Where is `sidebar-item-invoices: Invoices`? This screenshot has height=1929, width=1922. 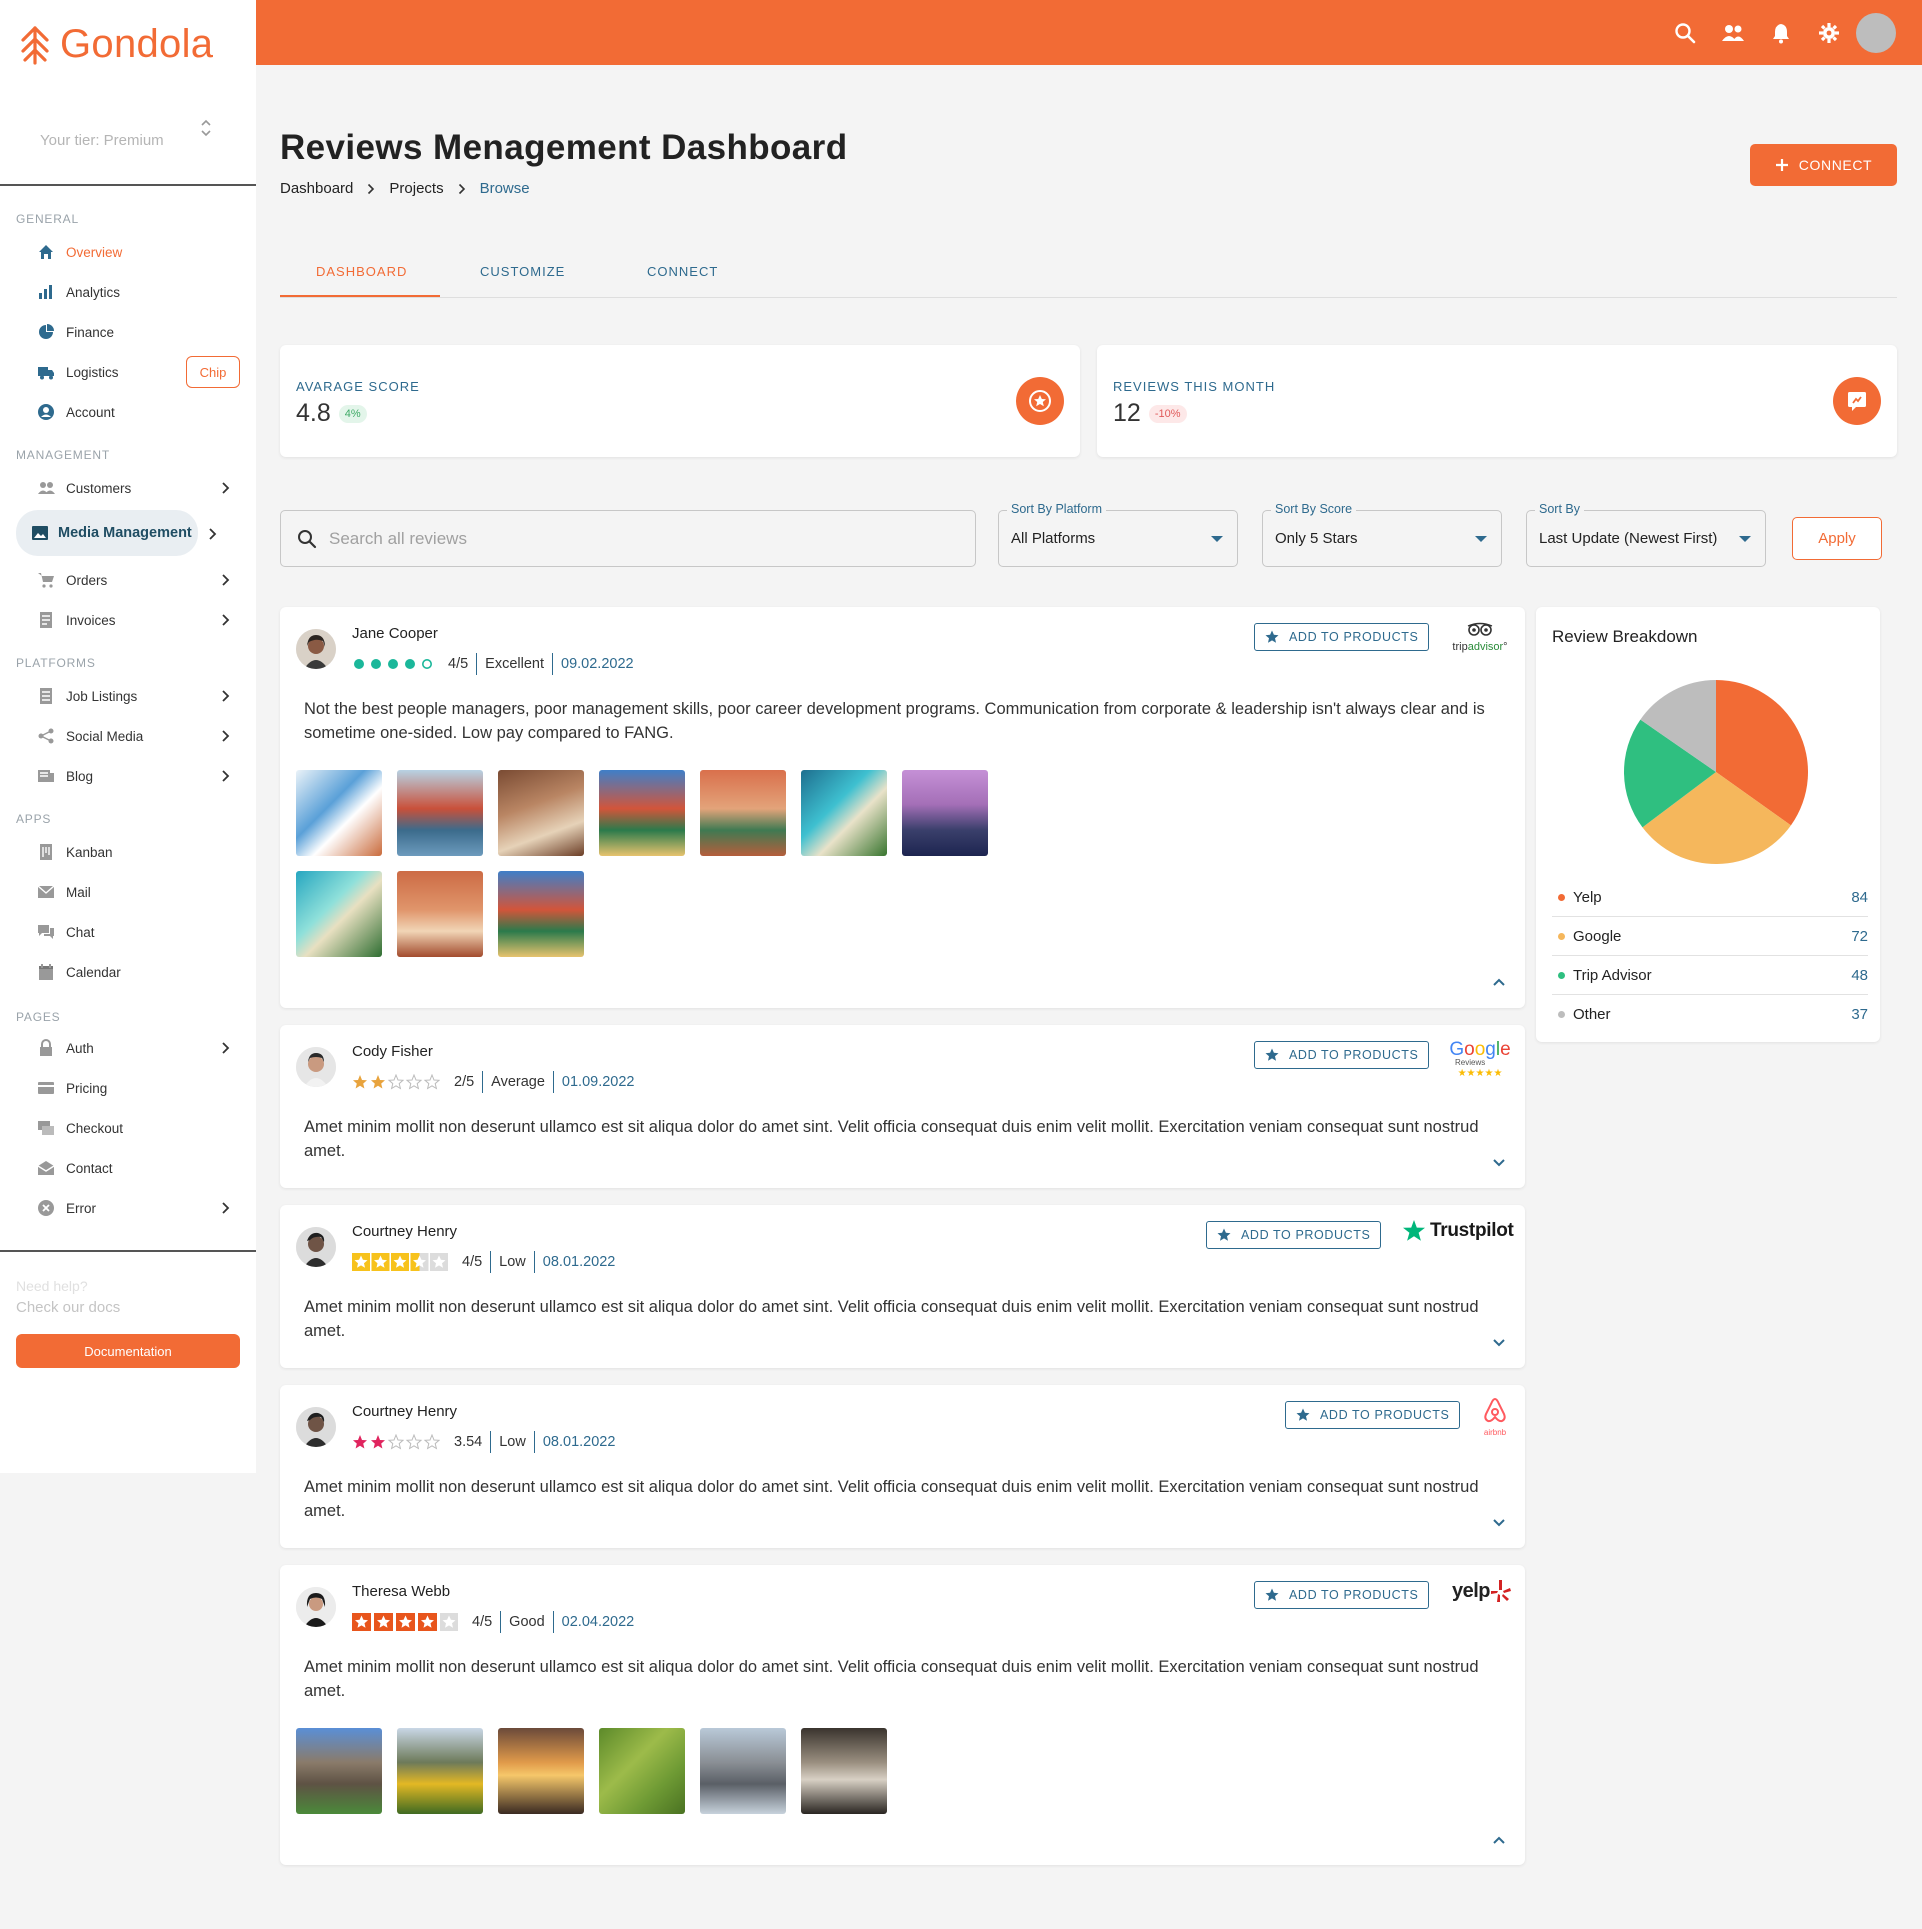
sidebar-item-invoices: Invoices is located at coordinates (126, 620).